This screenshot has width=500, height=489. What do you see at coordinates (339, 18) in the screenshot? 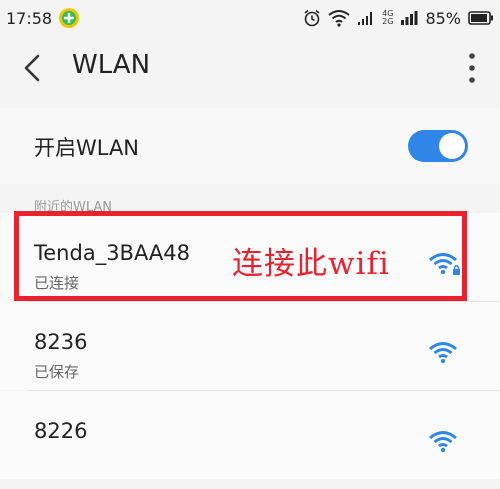
I see `wifi-status-icon` at bounding box center [339, 18].